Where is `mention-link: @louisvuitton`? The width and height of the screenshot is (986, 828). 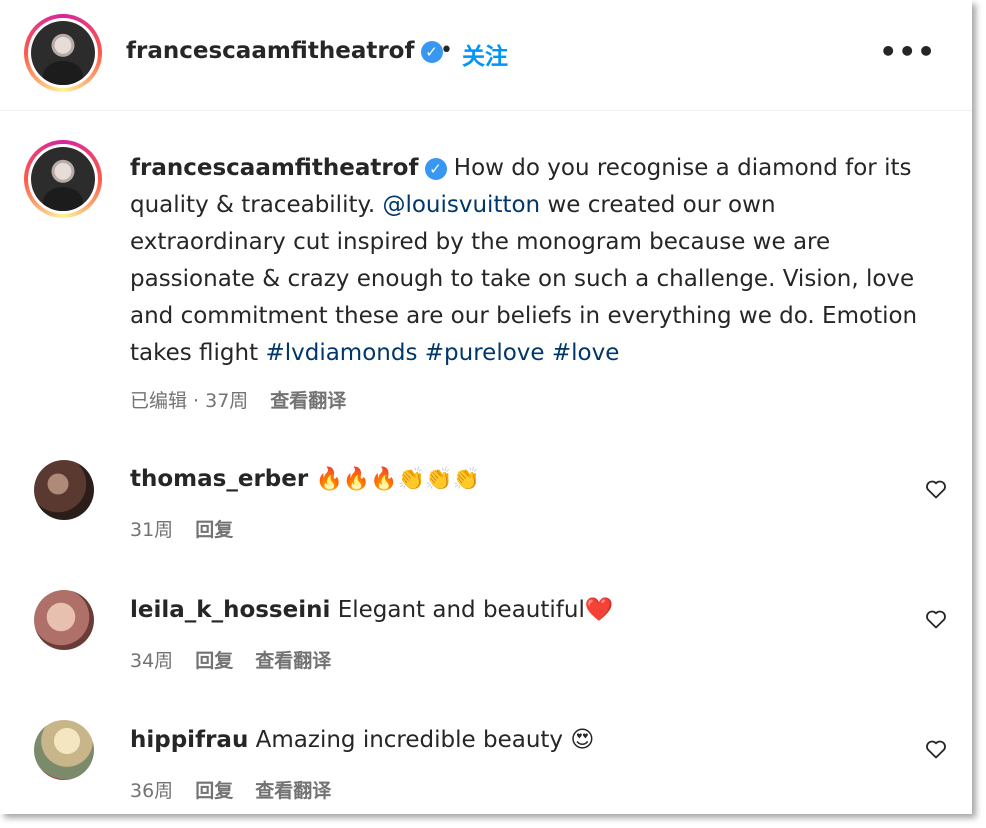 mention-link: @louisvuitton is located at coordinates (461, 205).